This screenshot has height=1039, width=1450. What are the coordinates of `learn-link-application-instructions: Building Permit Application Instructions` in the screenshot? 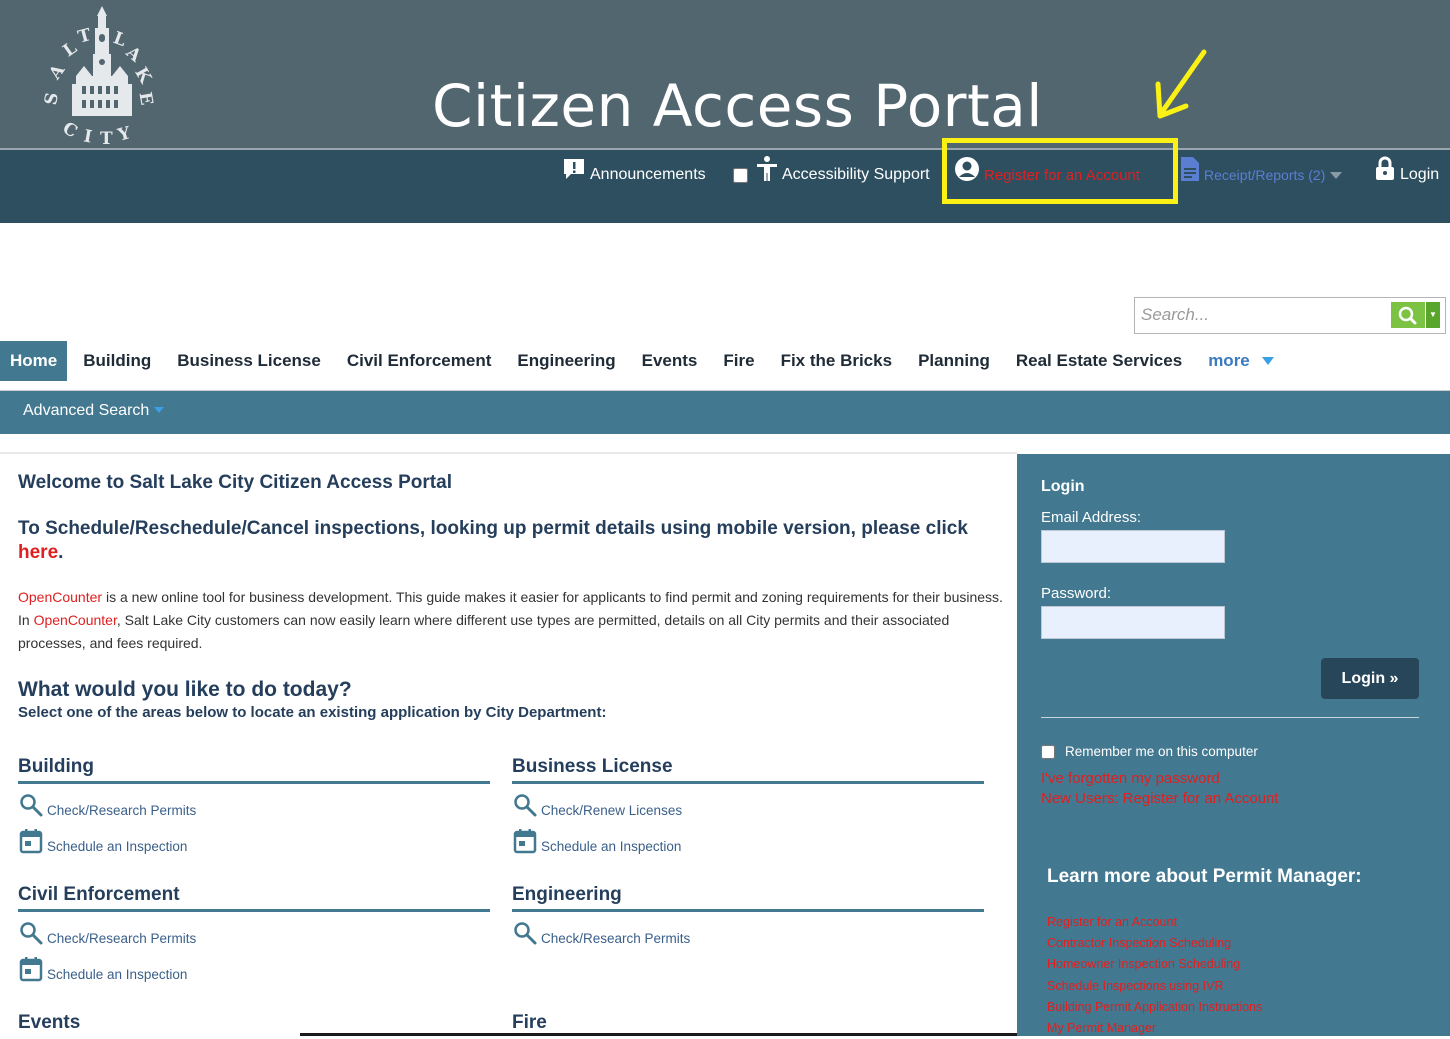 It's located at (1154, 1007).